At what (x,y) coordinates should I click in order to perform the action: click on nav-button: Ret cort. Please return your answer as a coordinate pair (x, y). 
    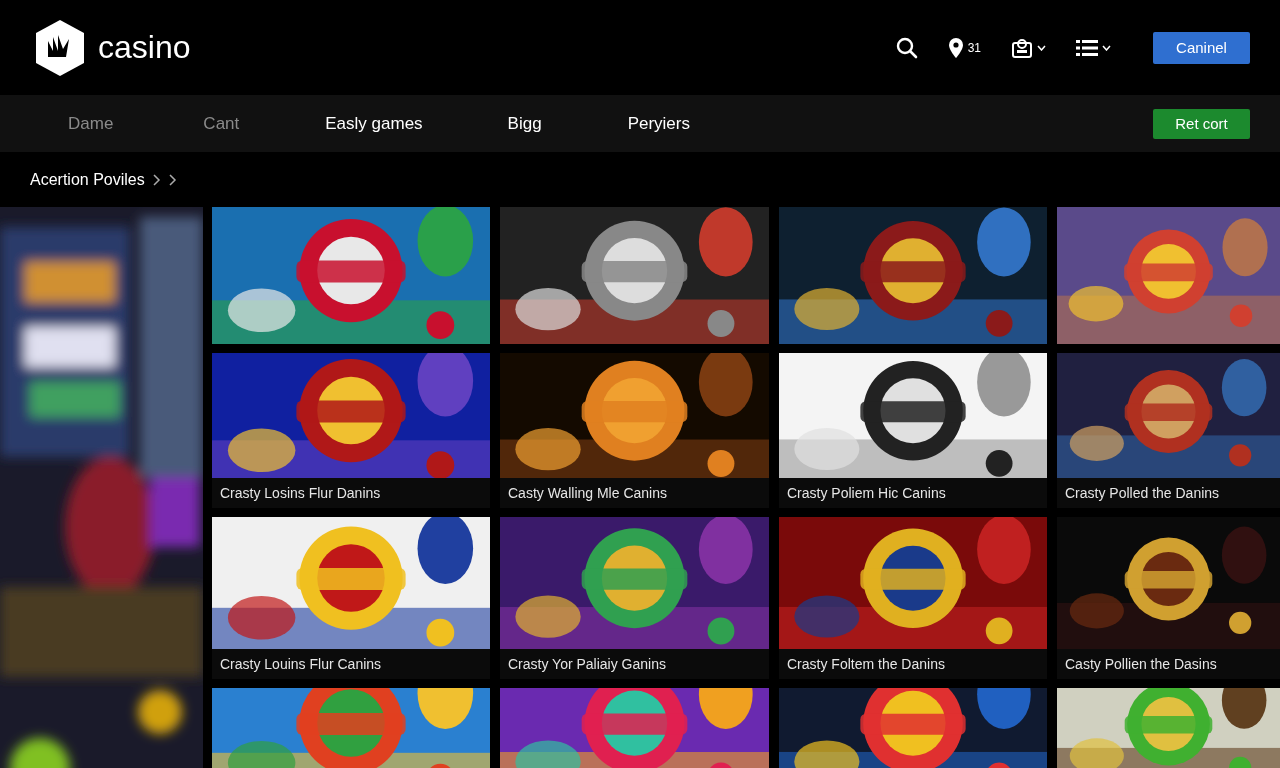
    Looking at the image, I should click on (1201, 123).